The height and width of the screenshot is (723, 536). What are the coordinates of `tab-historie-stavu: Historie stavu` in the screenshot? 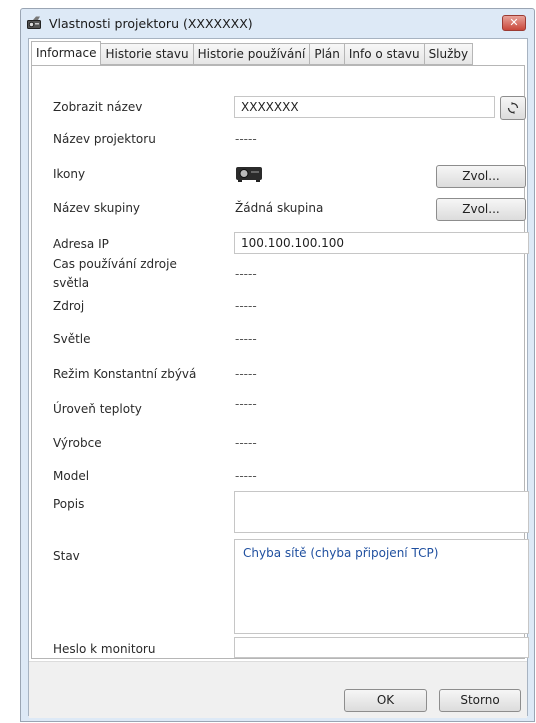 It's located at (147, 54).